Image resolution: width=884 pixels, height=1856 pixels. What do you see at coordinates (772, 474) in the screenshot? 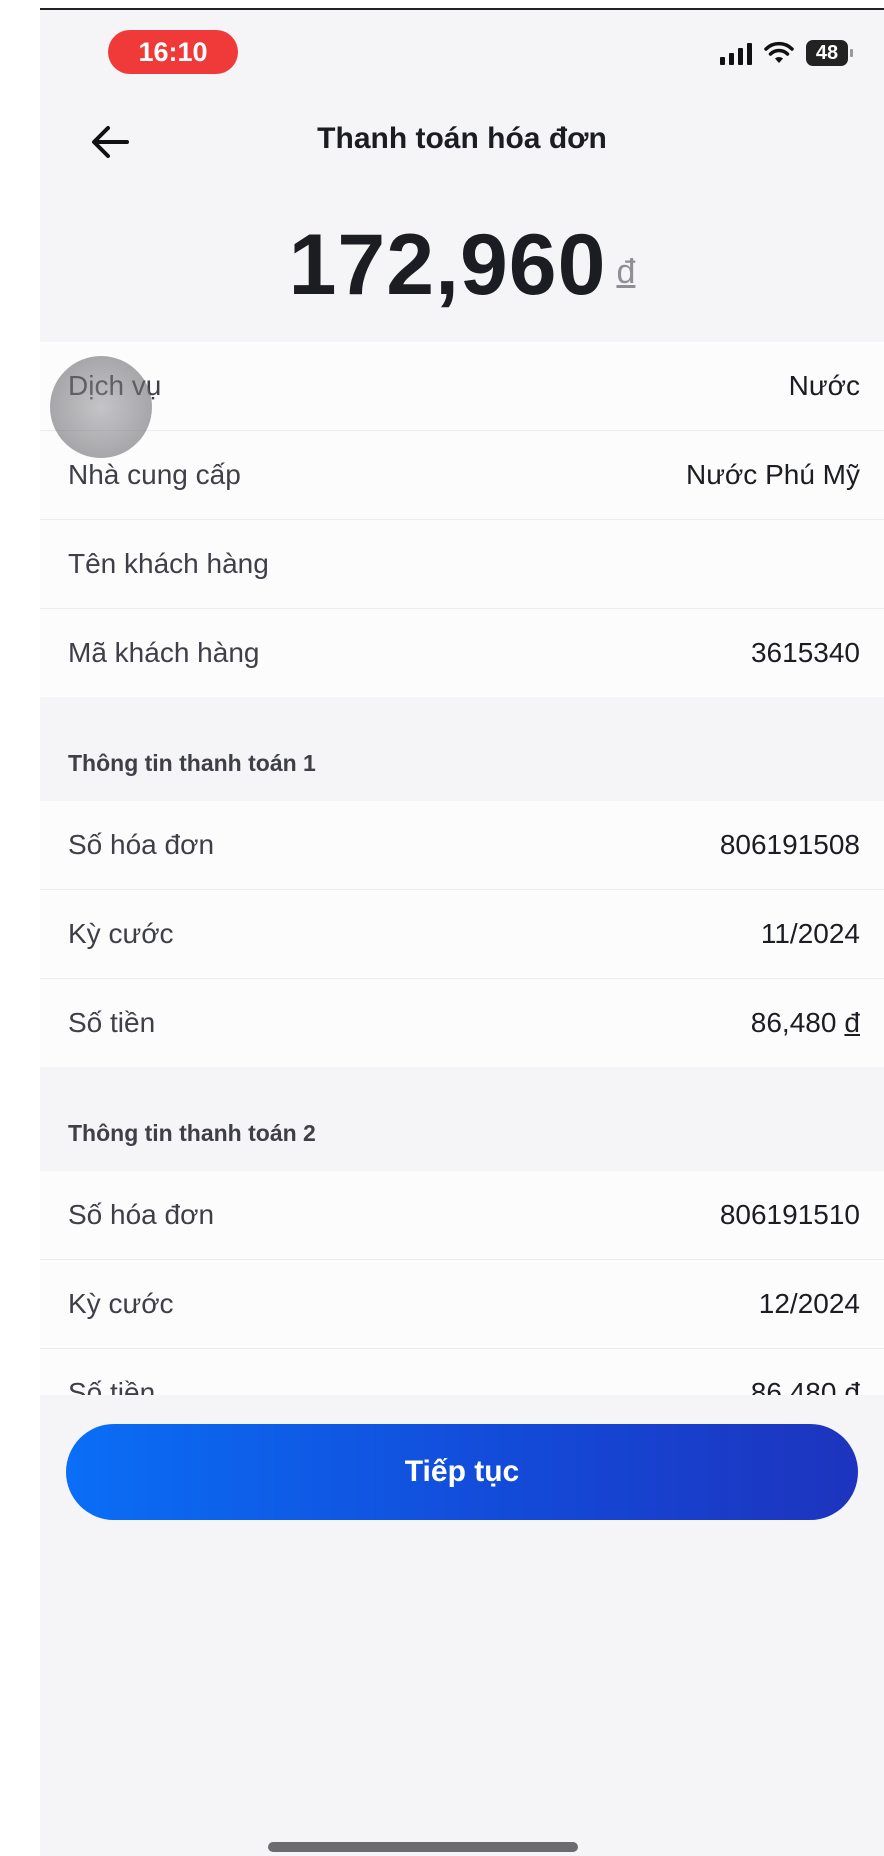
I see `provider-value: Nước Phú Mỹ` at bounding box center [772, 474].